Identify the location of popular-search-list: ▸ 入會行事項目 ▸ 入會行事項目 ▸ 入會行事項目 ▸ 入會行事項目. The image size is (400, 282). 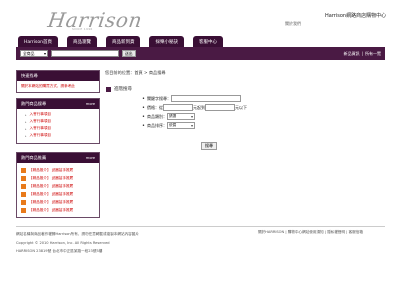
(58, 126).